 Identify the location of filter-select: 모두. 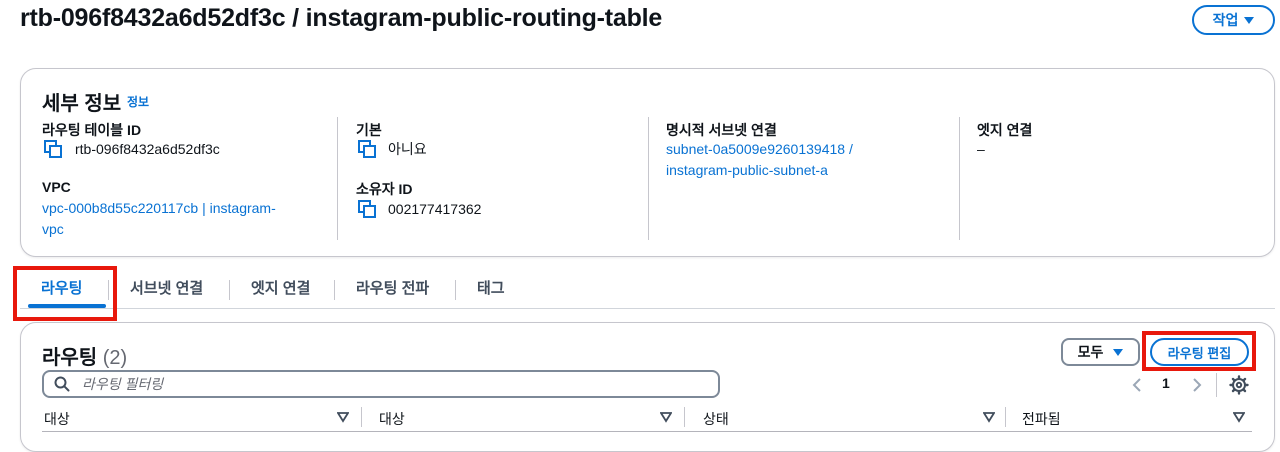
(1100, 352).